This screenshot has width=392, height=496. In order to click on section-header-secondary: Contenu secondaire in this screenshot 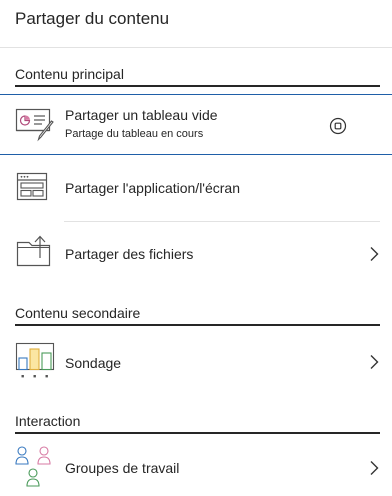, I will do `click(197, 314)`.